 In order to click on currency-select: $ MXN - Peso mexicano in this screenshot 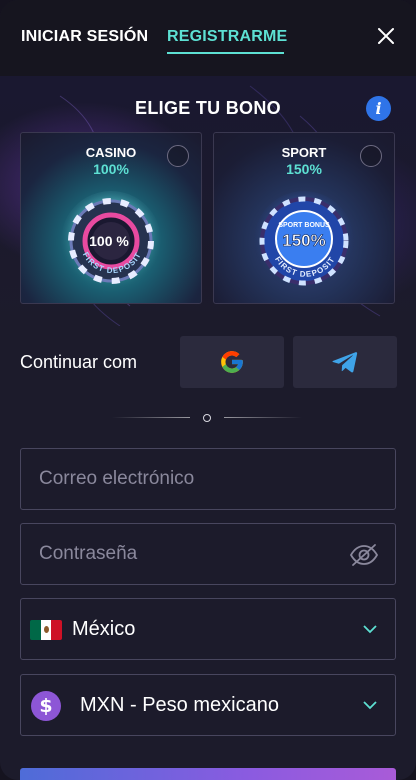, I will do `click(208, 705)`.